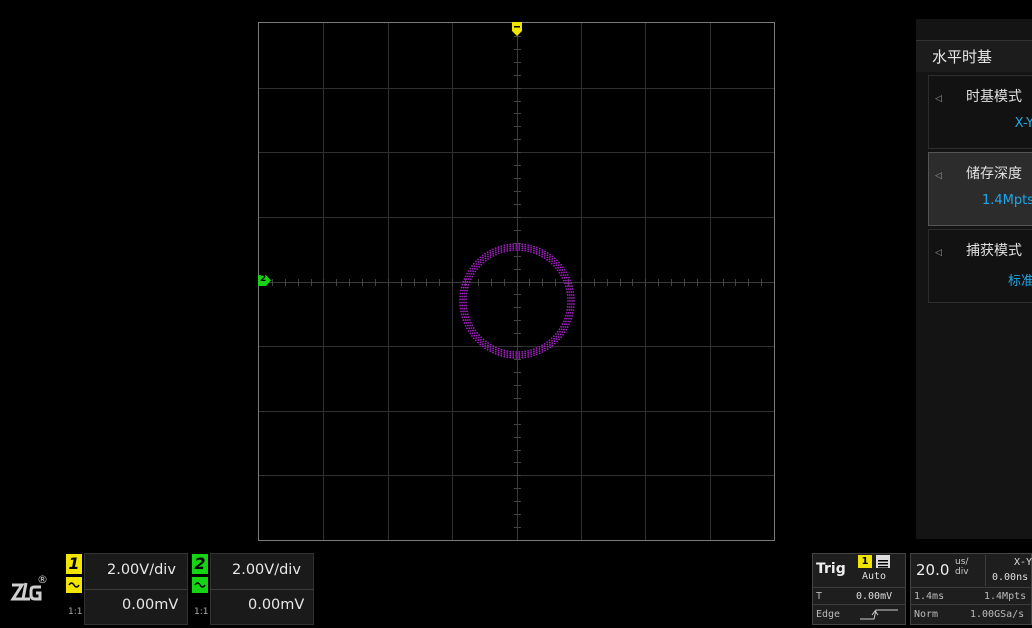 Image resolution: width=1032 pixels, height=628 pixels. I want to click on ch2-offset-marker: 2, so click(264, 280).